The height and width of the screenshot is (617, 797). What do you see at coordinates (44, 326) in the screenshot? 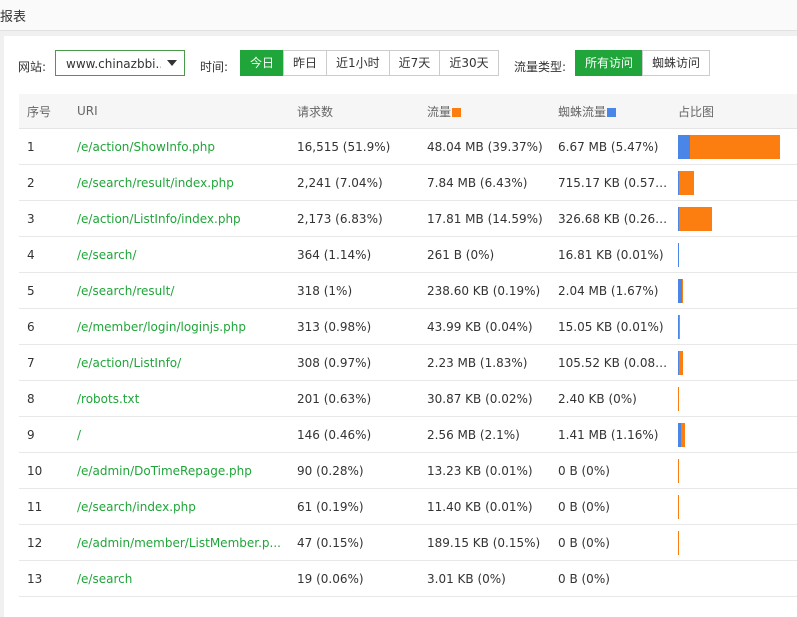
I see `row-number: 6` at bounding box center [44, 326].